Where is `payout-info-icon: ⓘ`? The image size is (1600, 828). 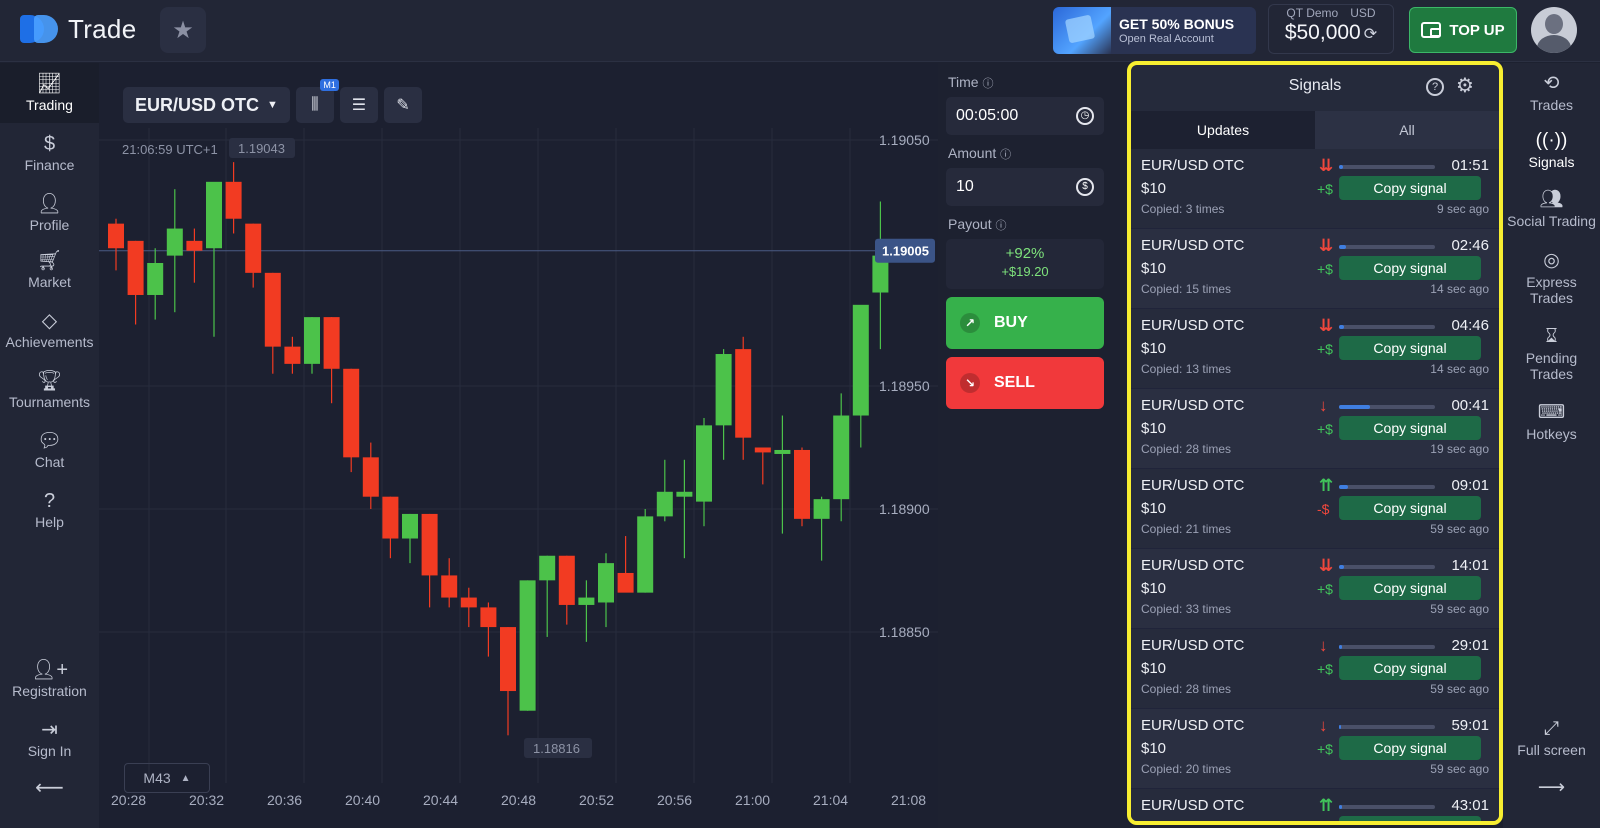 payout-info-icon: ⓘ is located at coordinates (1000, 226).